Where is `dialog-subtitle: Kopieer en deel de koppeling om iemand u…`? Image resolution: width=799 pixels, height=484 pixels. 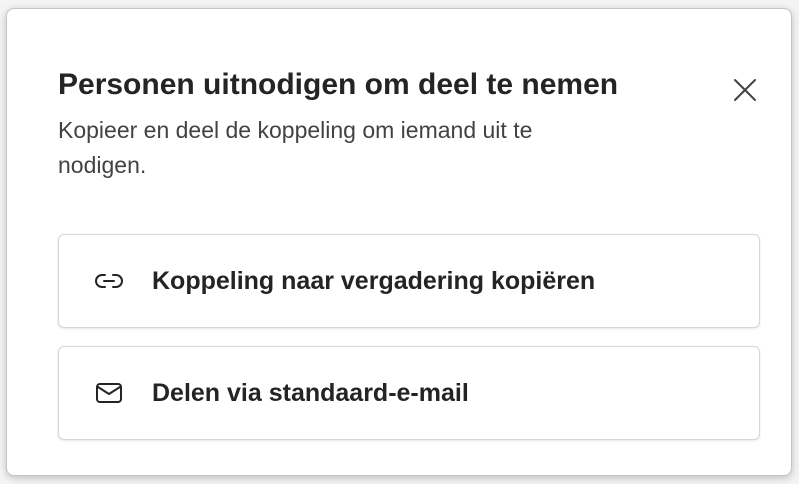 dialog-subtitle: Kopieer en deel de koppeling om iemand u… is located at coordinates (295, 147).